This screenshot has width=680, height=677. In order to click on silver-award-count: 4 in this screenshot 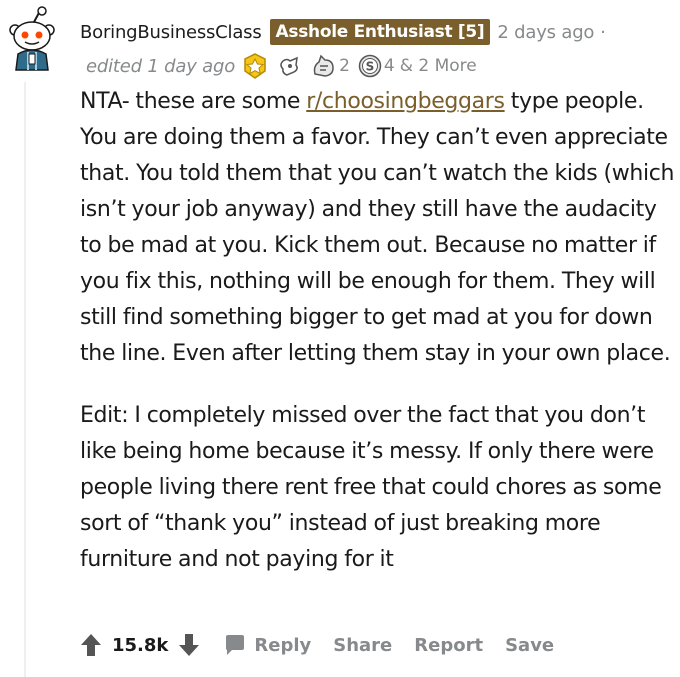, I will do `click(389, 66)`.